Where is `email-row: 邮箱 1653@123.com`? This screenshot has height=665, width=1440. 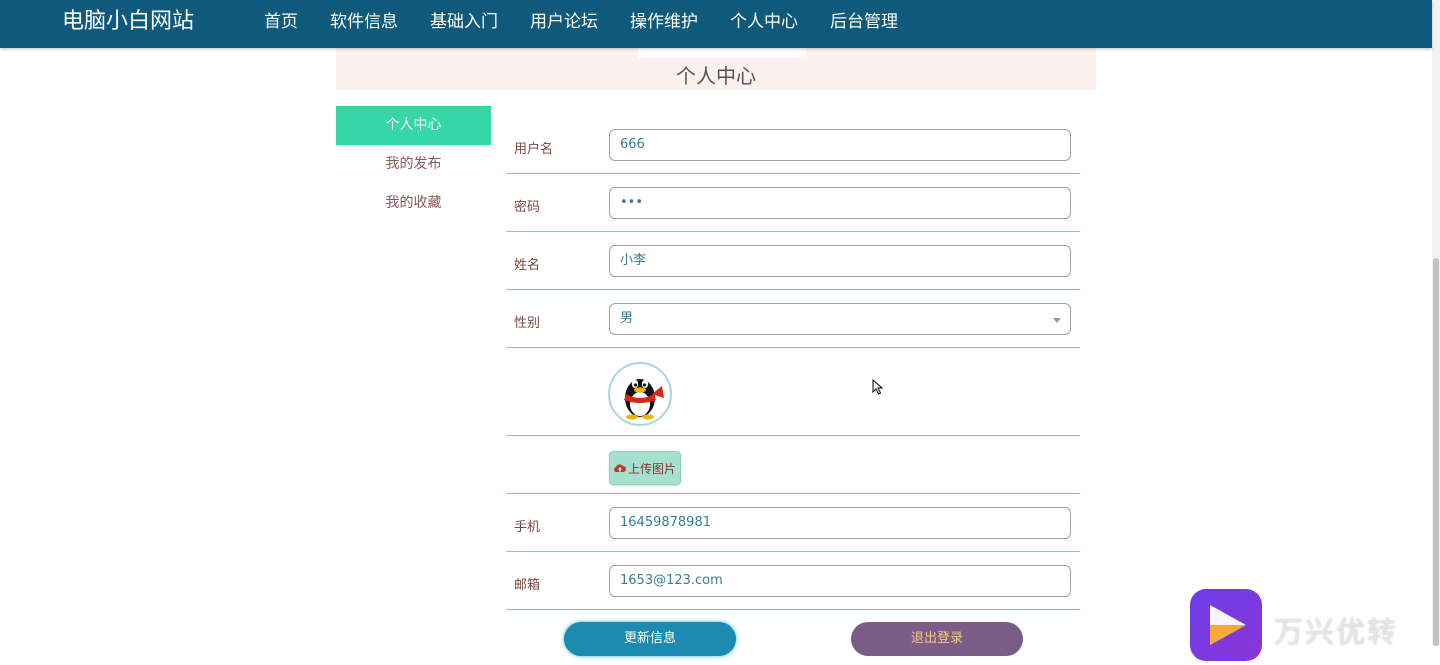
email-row: 邮箱 1653@123.com is located at coordinates (793, 581).